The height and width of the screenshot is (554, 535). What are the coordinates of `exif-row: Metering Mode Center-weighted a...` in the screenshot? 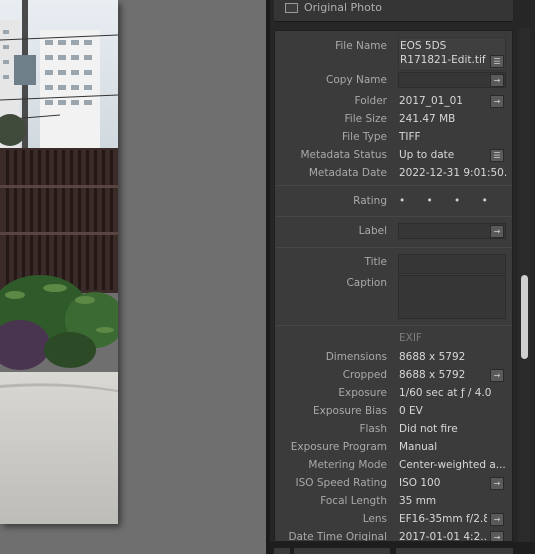 It's located at (393, 465).